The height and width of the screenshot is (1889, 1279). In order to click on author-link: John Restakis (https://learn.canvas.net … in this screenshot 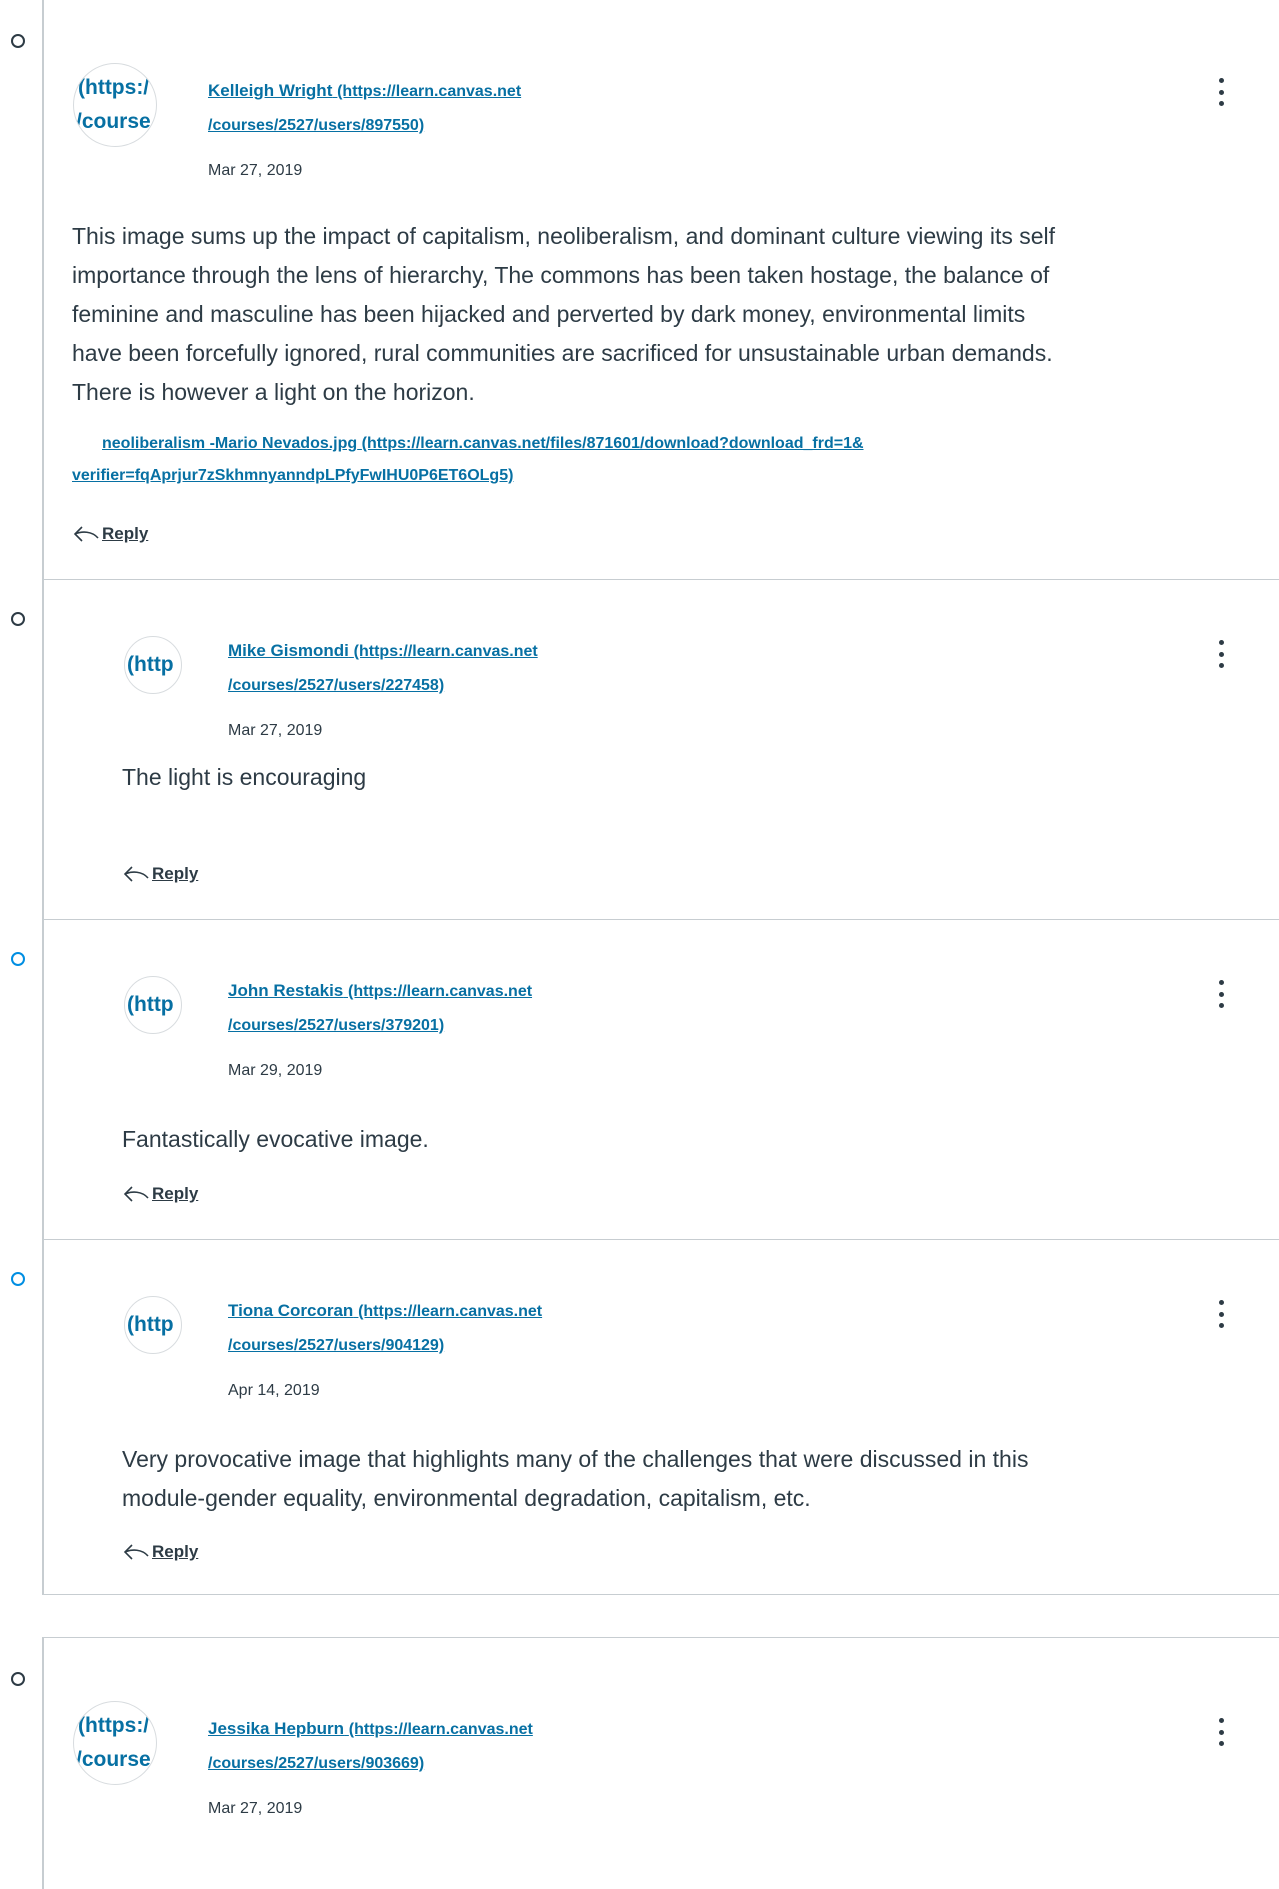, I will do `click(438, 1008)`.